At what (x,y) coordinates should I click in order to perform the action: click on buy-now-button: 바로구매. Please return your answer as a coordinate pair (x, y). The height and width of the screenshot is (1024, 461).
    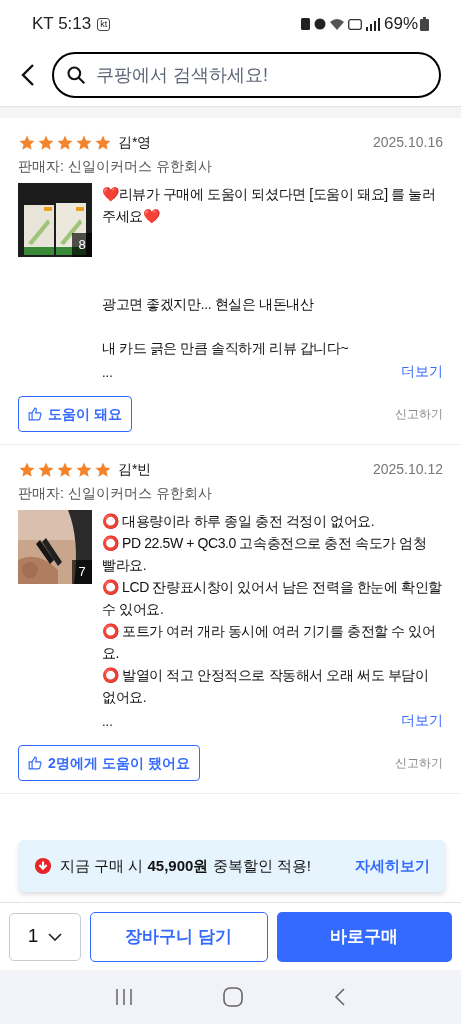
    Looking at the image, I should click on (364, 936).